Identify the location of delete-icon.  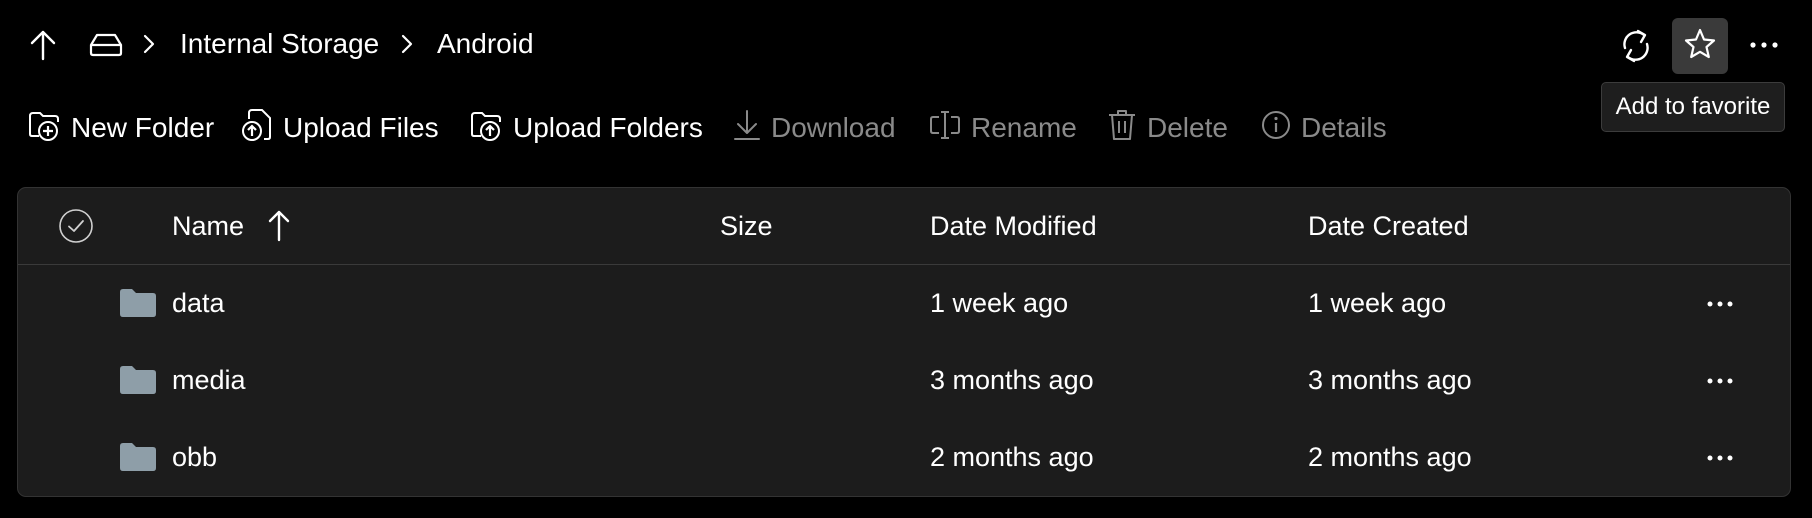
(1126, 128).